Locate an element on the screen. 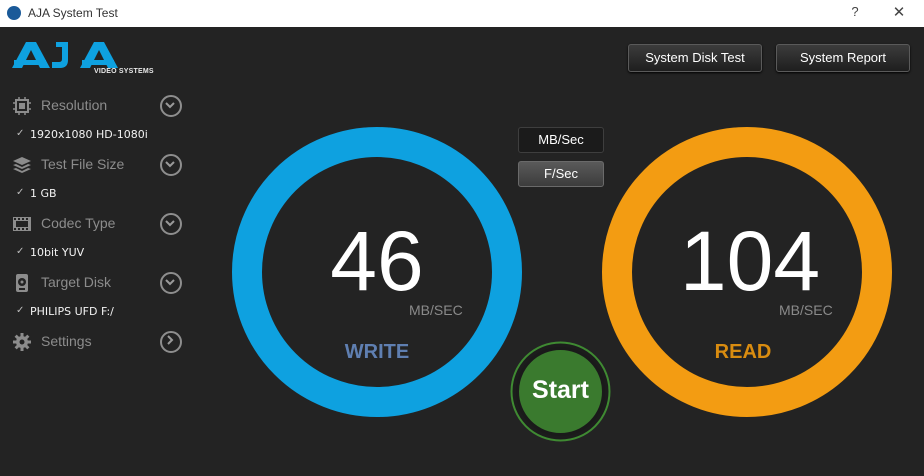 The image size is (924, 476). window-title: AJA System Test is located at coordinates (73, 13).